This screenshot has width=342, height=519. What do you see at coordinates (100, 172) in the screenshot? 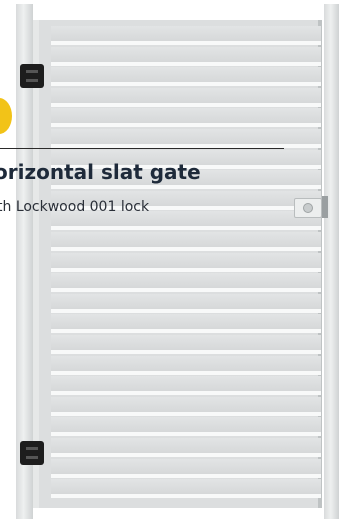
I see `caption-title: orizontal slat gate` at bounding box center [100, 172].